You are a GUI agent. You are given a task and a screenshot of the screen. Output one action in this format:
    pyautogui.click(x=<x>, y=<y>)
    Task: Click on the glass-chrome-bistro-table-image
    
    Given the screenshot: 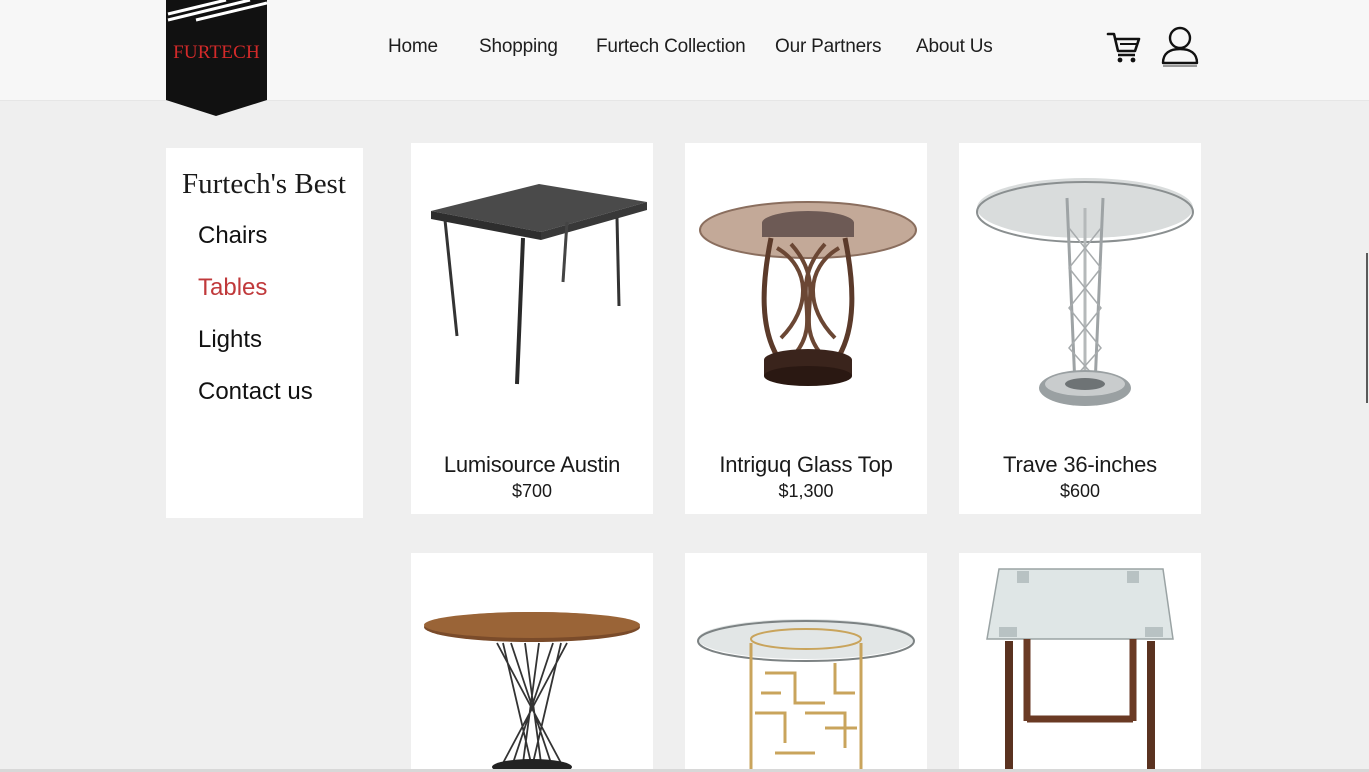 What is the action you would take?
    pyautogui.click(x=1085, y=292)
    